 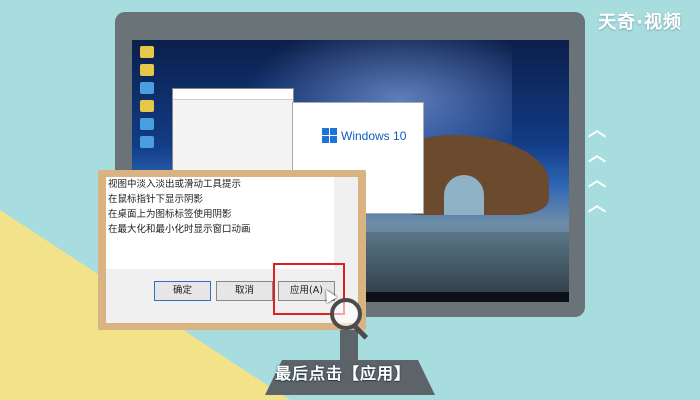 What do you see at coordinates (182, 291) in the screenshot?
I see `ok-button: 确定` at bounding box center [182, 291].